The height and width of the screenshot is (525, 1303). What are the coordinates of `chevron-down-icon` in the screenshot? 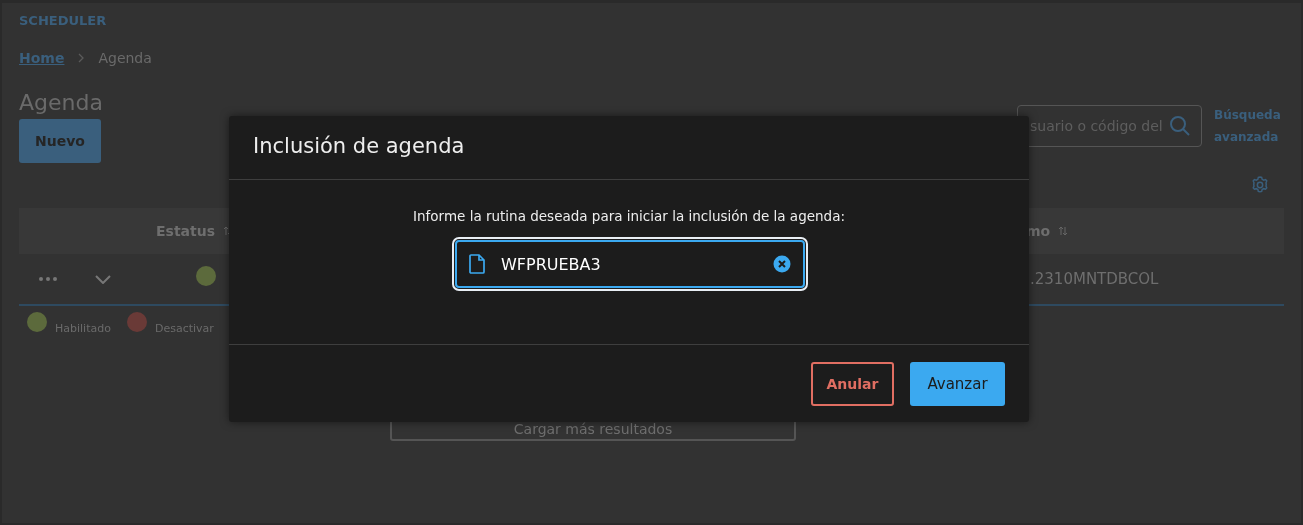 It's located at (103, 279).